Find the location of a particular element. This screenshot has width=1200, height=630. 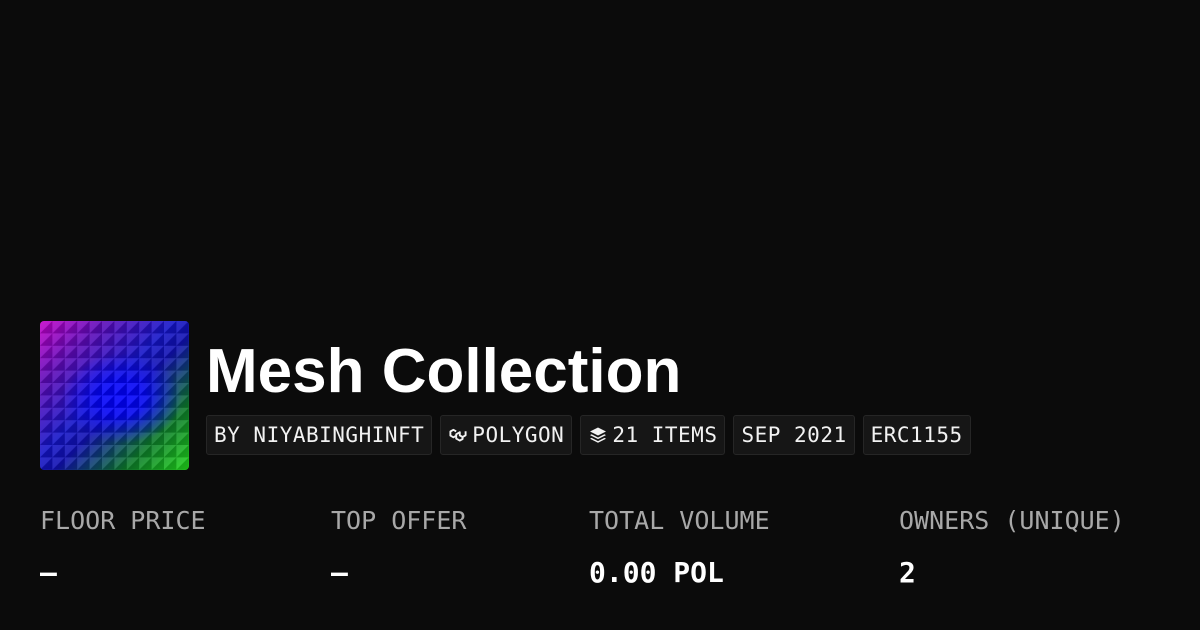

creator-tag-label: BY NIYABINGHINFT is located at coordinates (319, 435).